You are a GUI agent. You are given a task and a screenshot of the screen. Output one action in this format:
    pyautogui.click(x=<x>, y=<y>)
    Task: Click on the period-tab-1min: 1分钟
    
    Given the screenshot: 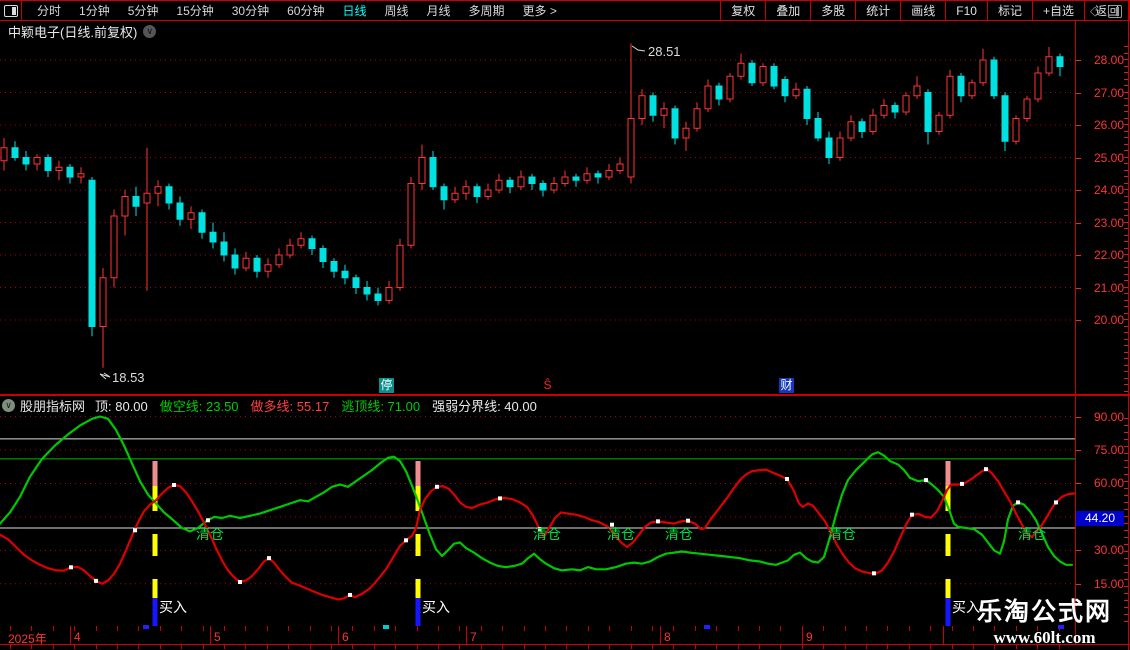 What is the action you would take?
    pyautogui.click(x=94, y=10)
    